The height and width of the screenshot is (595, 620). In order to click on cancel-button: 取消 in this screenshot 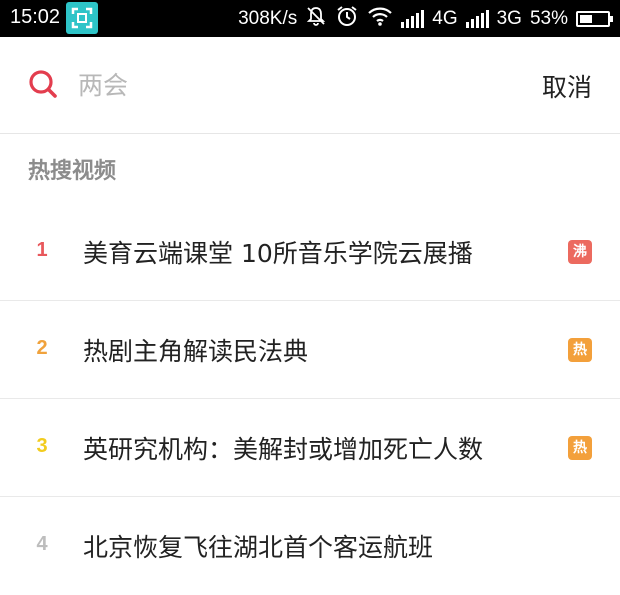, I will do `click(567, 86)`.